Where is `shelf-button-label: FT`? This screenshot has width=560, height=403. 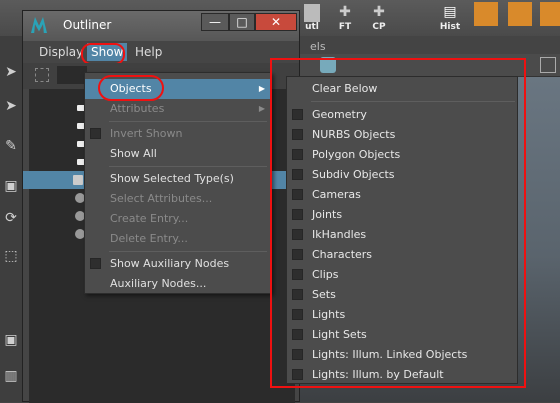 shelf-button-label: FT is located at coordinates (345, 27).